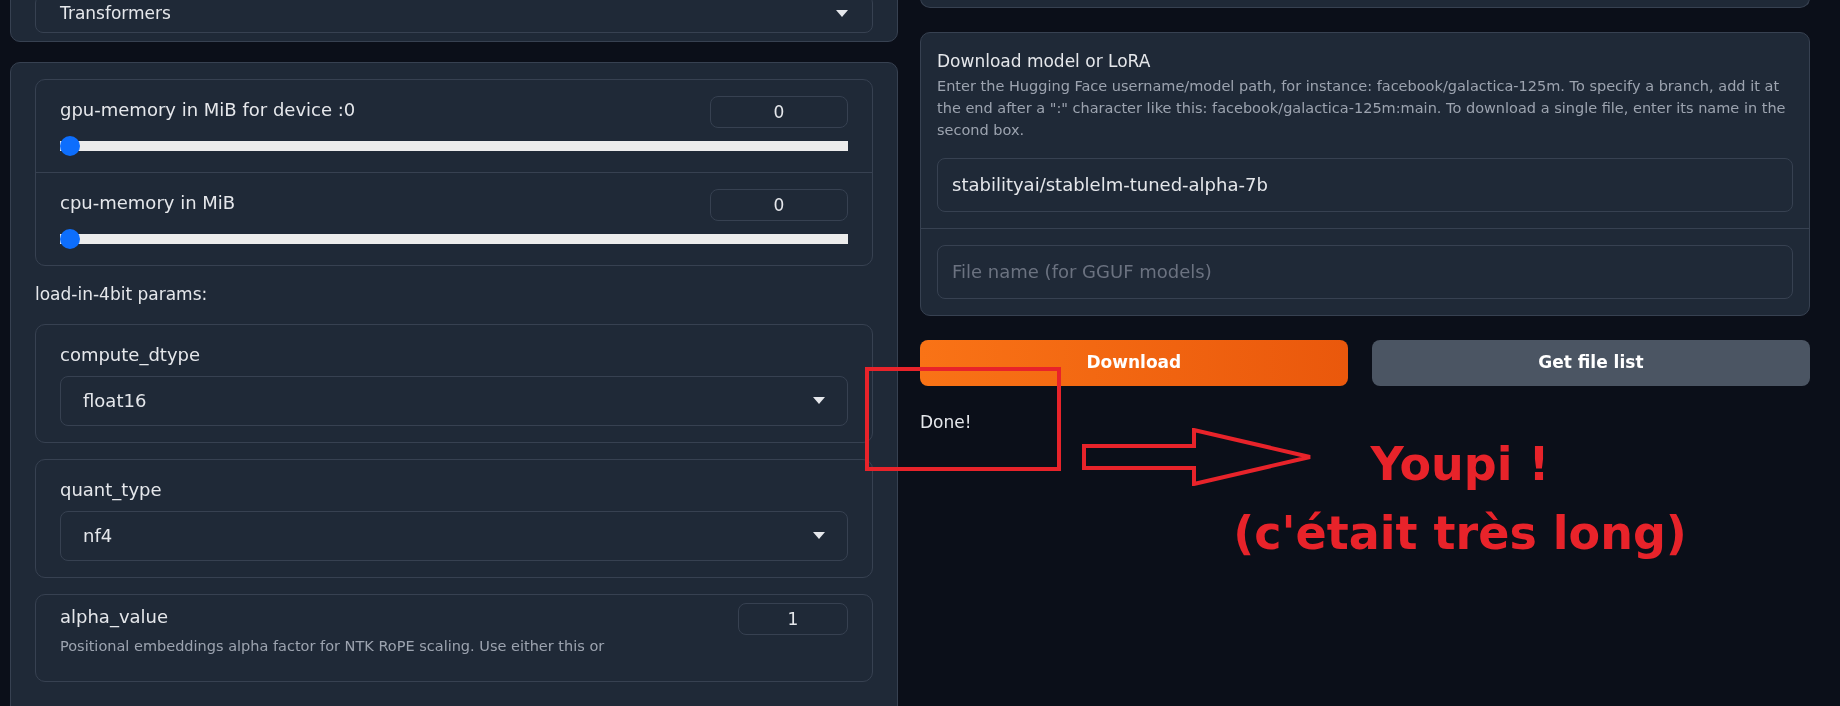 The height and width of the screenshot is (706, 1840). Describe the element at coordinates (1460, 464) in the screenshot. I see `annotation-text: Youpi !` at that location.